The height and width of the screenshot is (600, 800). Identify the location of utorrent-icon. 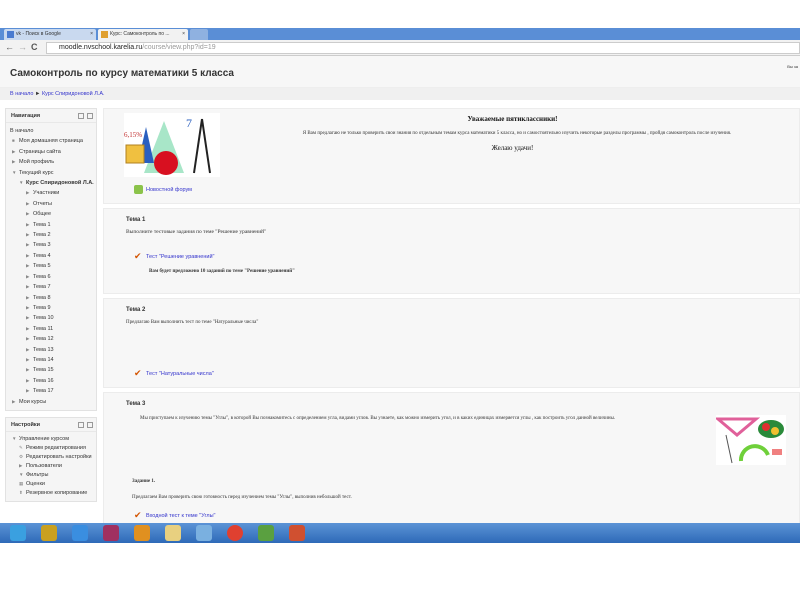
(266, 533).